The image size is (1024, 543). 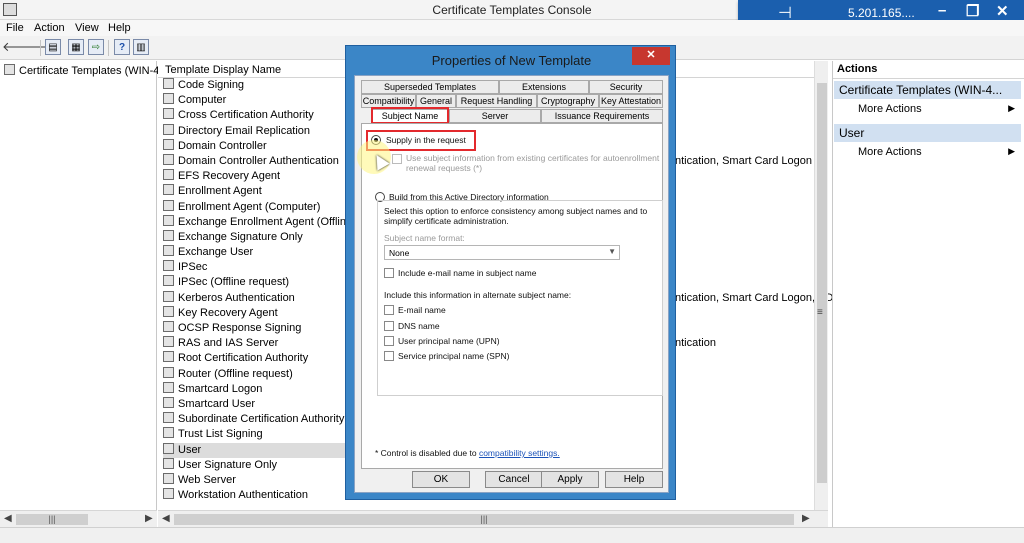 What do you see at coordinates (502, 252) in the screenshot?
I see `subject-name-format-select: None ▼` at bounding box center [502, 252].